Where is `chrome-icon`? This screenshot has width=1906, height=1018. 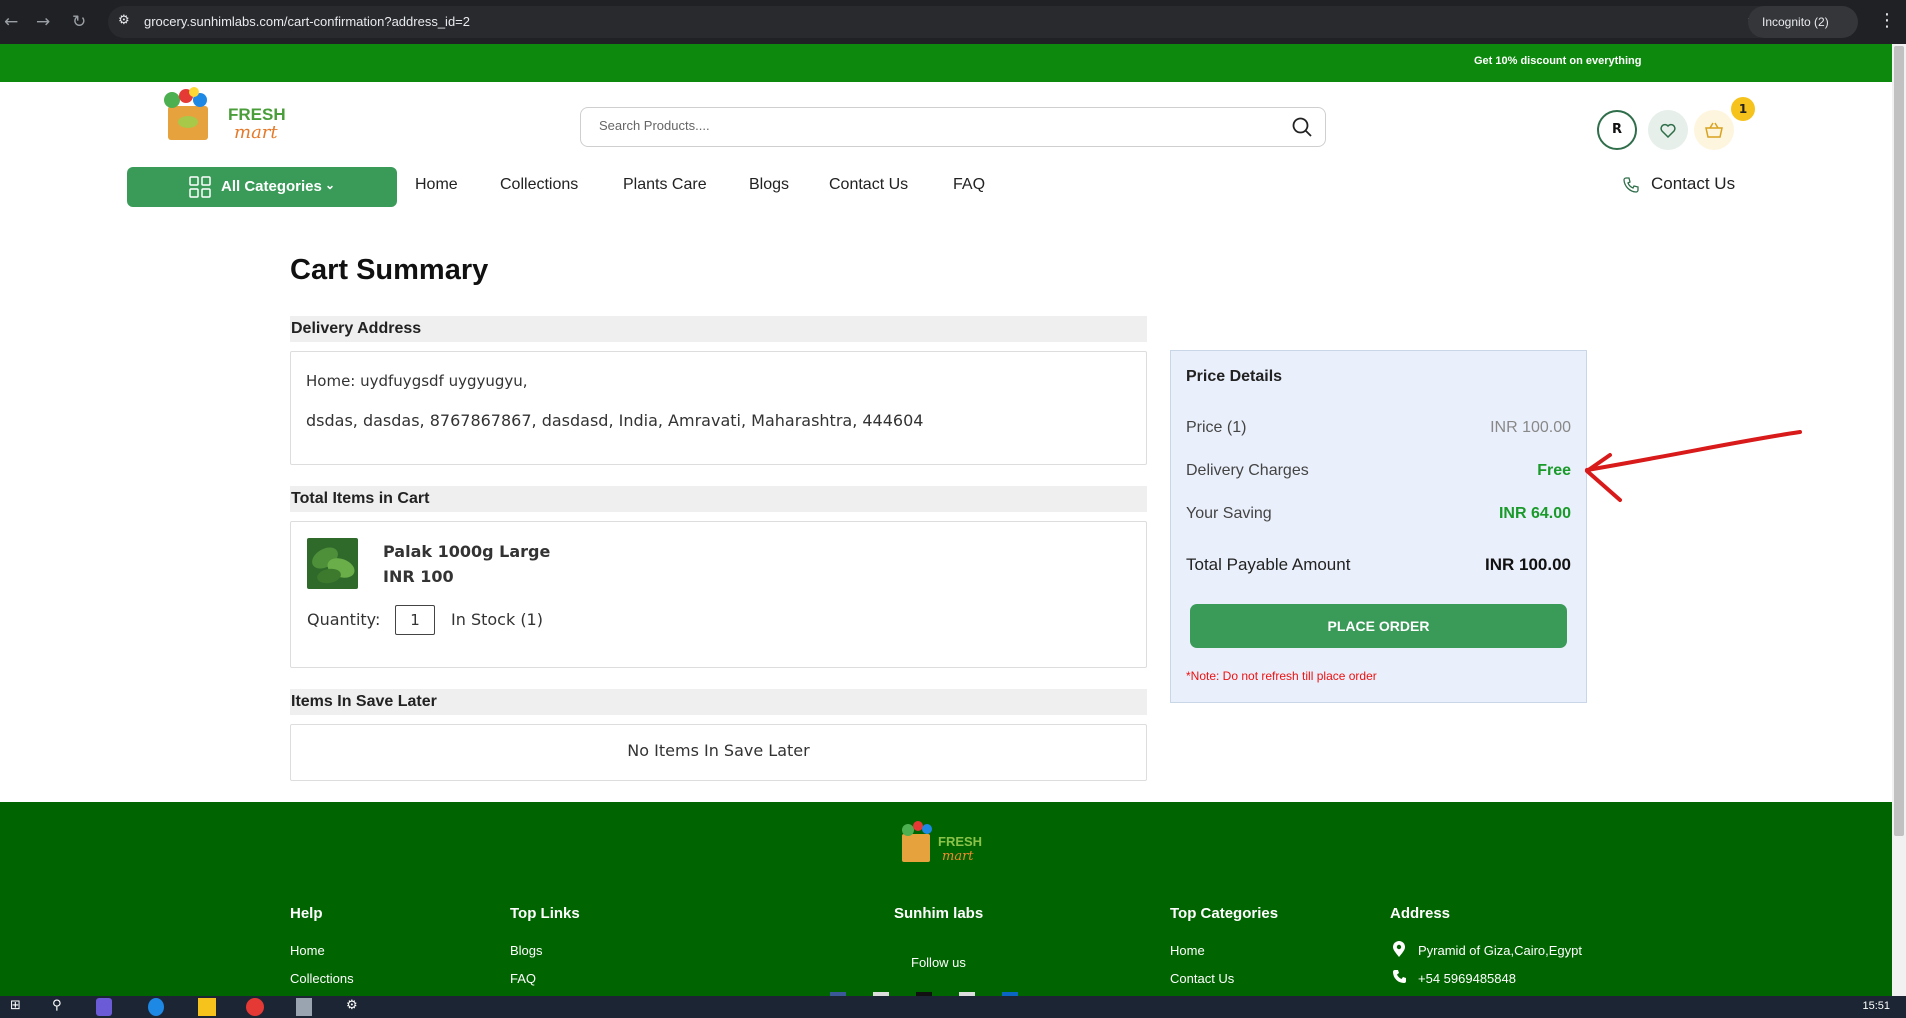
chrome-icon is located at coordinates (255, 1007).